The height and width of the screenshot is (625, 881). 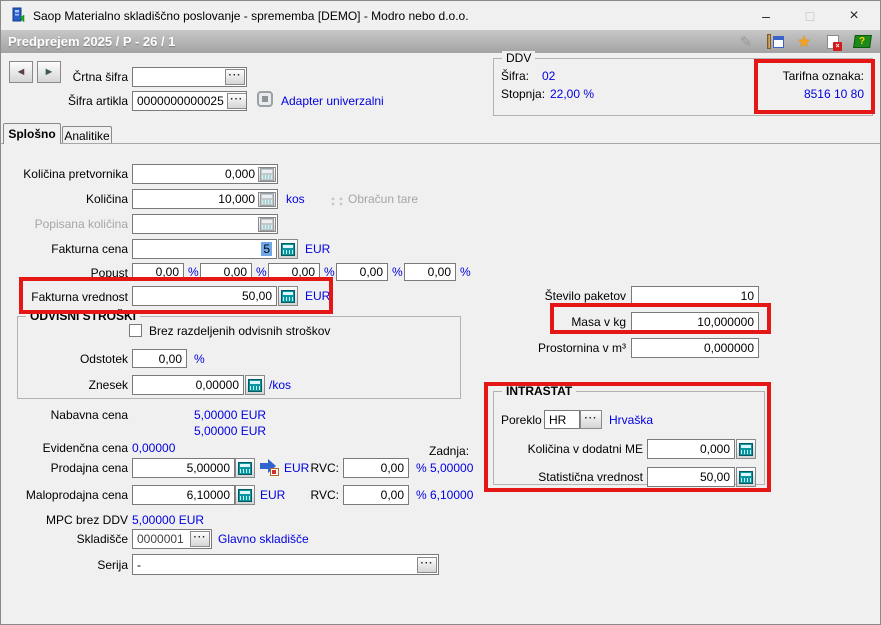 I want to click on popust-input-5: 0,00, so click(x=430, y=272).